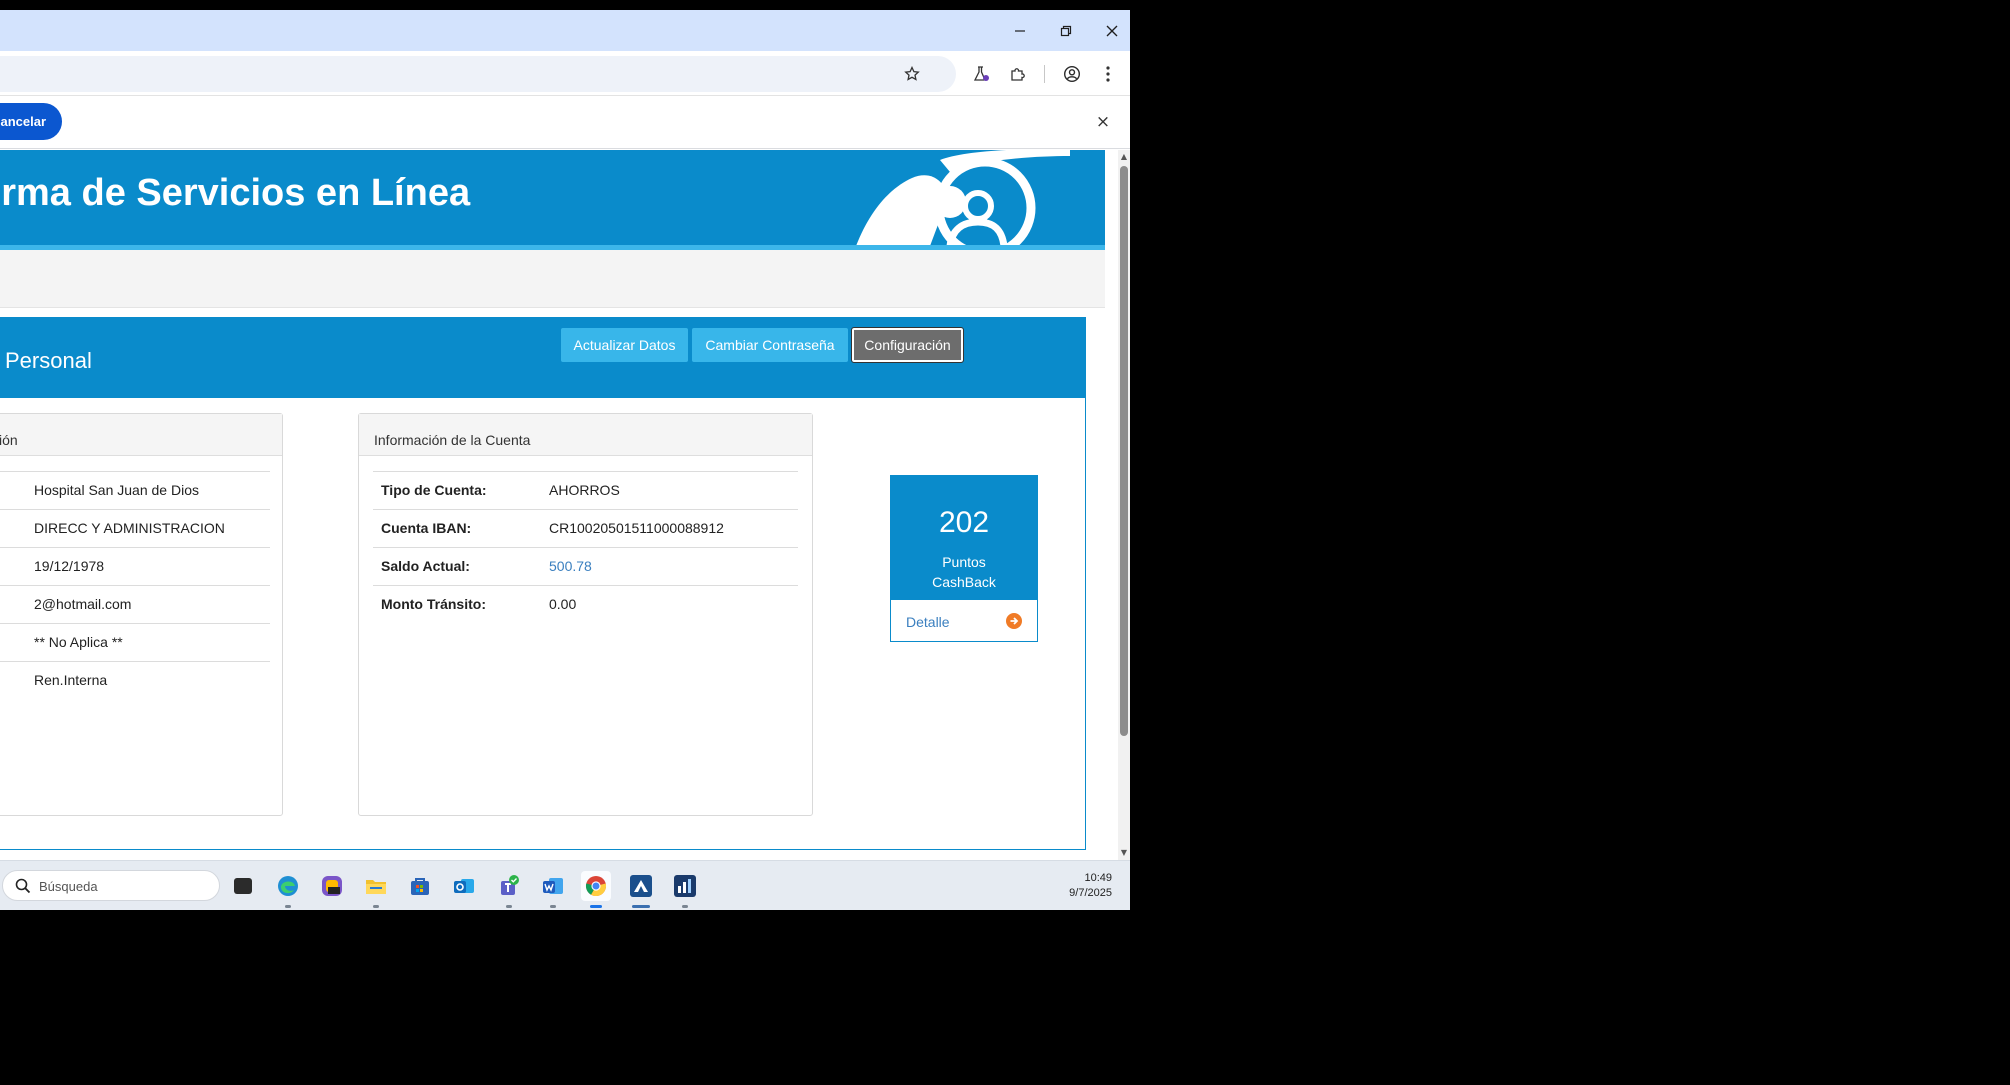 This screenshot has height=1085, width=2010. I want to click on profile-button, so click(1072, 74).